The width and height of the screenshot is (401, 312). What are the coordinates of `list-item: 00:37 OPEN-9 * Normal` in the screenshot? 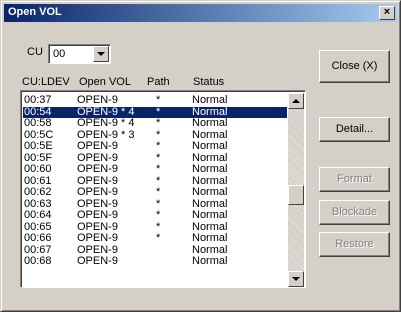 It's located at (155, 100).